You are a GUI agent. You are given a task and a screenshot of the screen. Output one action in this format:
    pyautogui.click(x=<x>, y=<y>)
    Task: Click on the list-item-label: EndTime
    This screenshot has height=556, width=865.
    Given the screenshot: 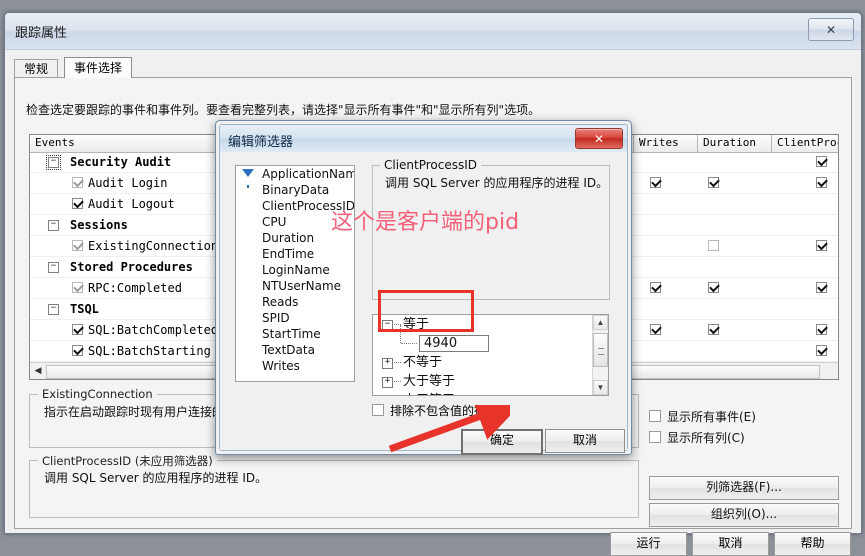 What is the action you would take?
    pyautogui.click(x=288, y=254)
    